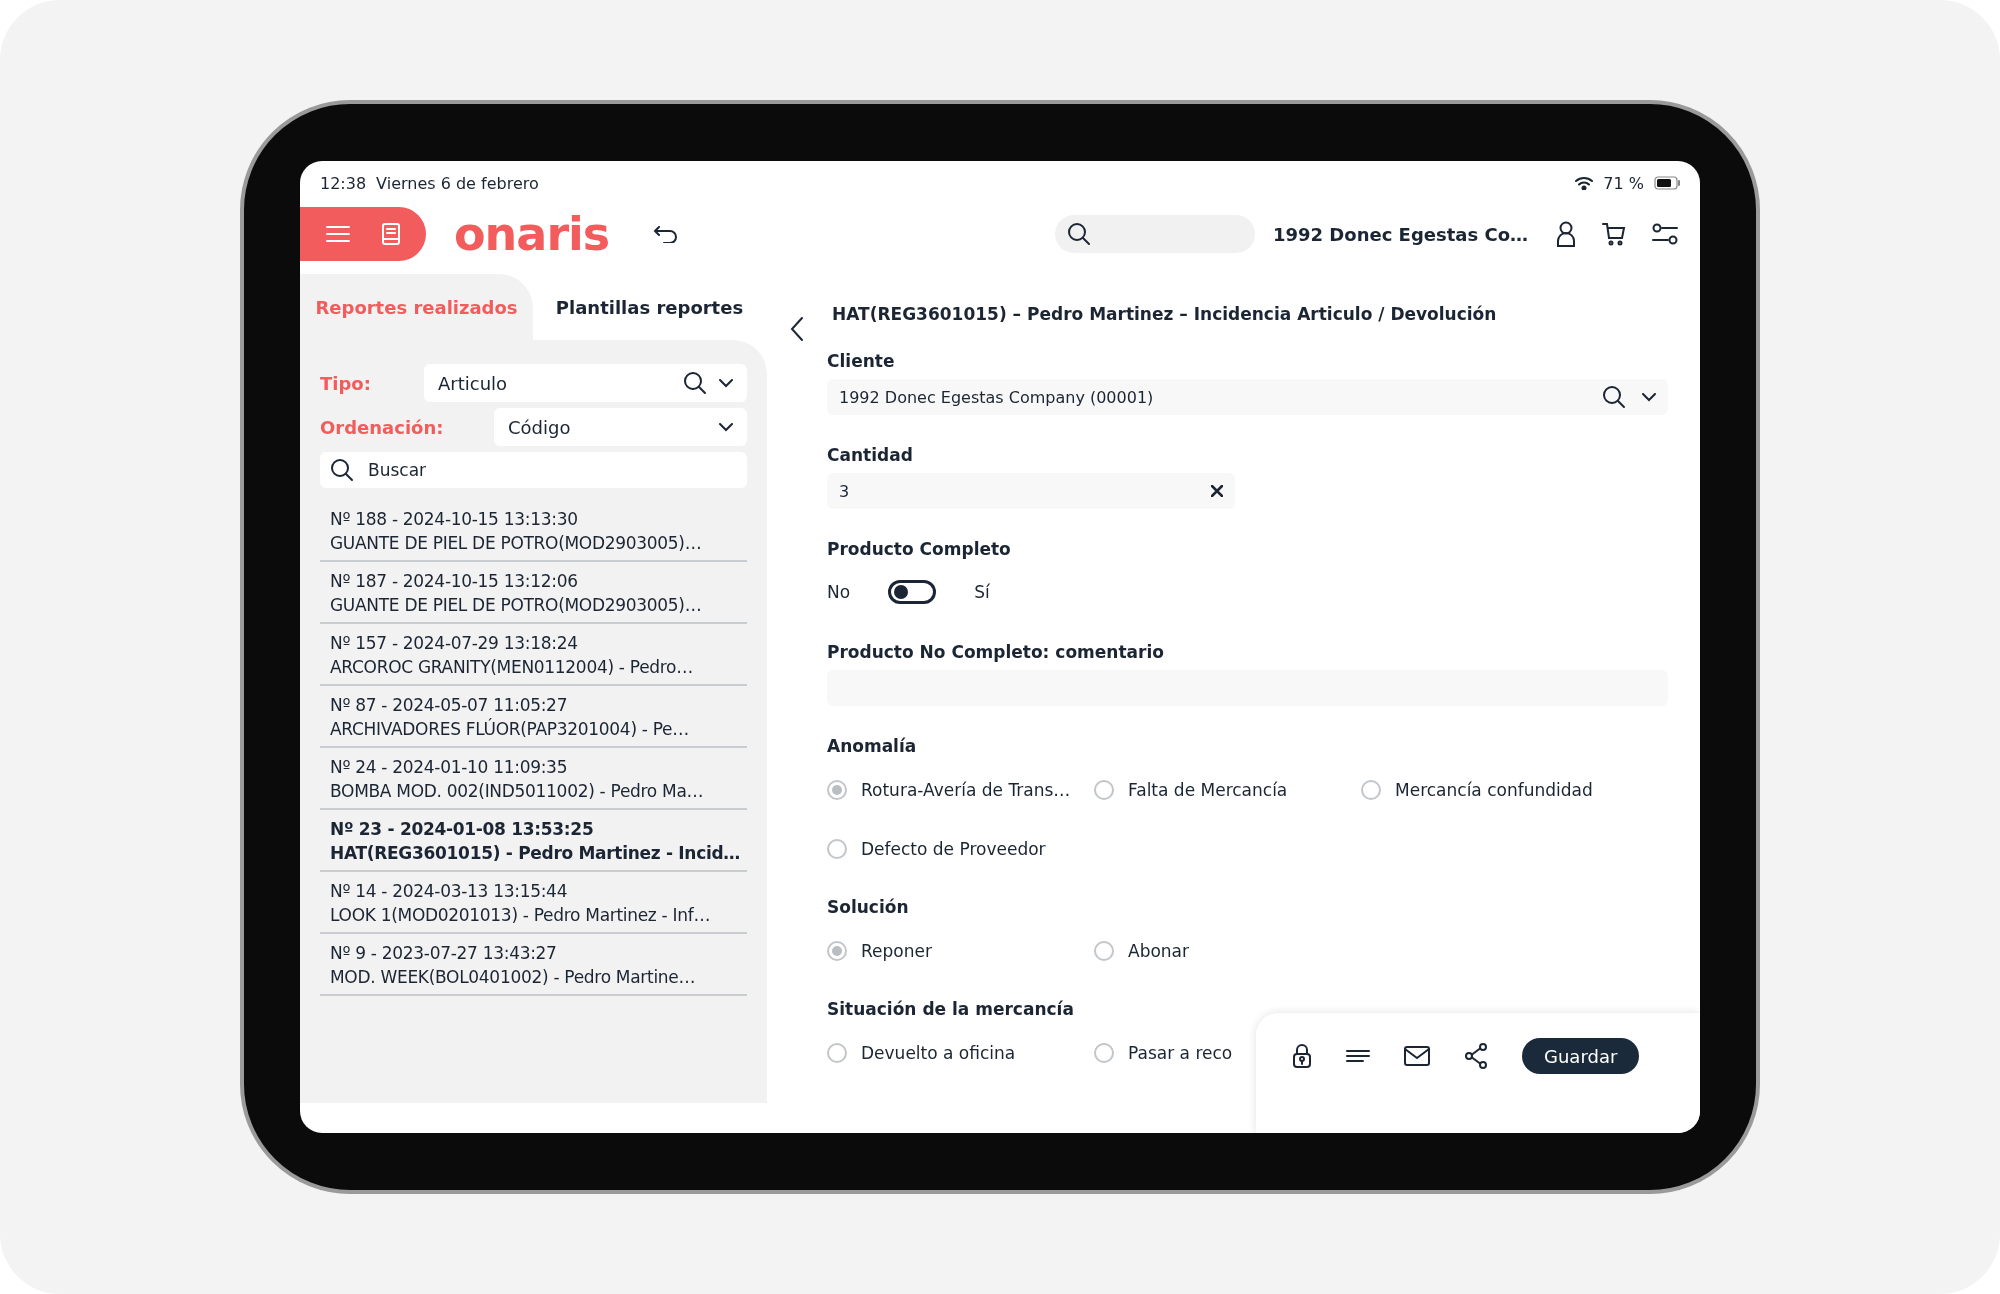 This screenshot has width=2000, height=1294. What do you see at coordinates (997, 397) in the screenshot?
I see `dropdown-value: 1992 Donec Egestas Company (00001)` at bounding box center [997, 397].